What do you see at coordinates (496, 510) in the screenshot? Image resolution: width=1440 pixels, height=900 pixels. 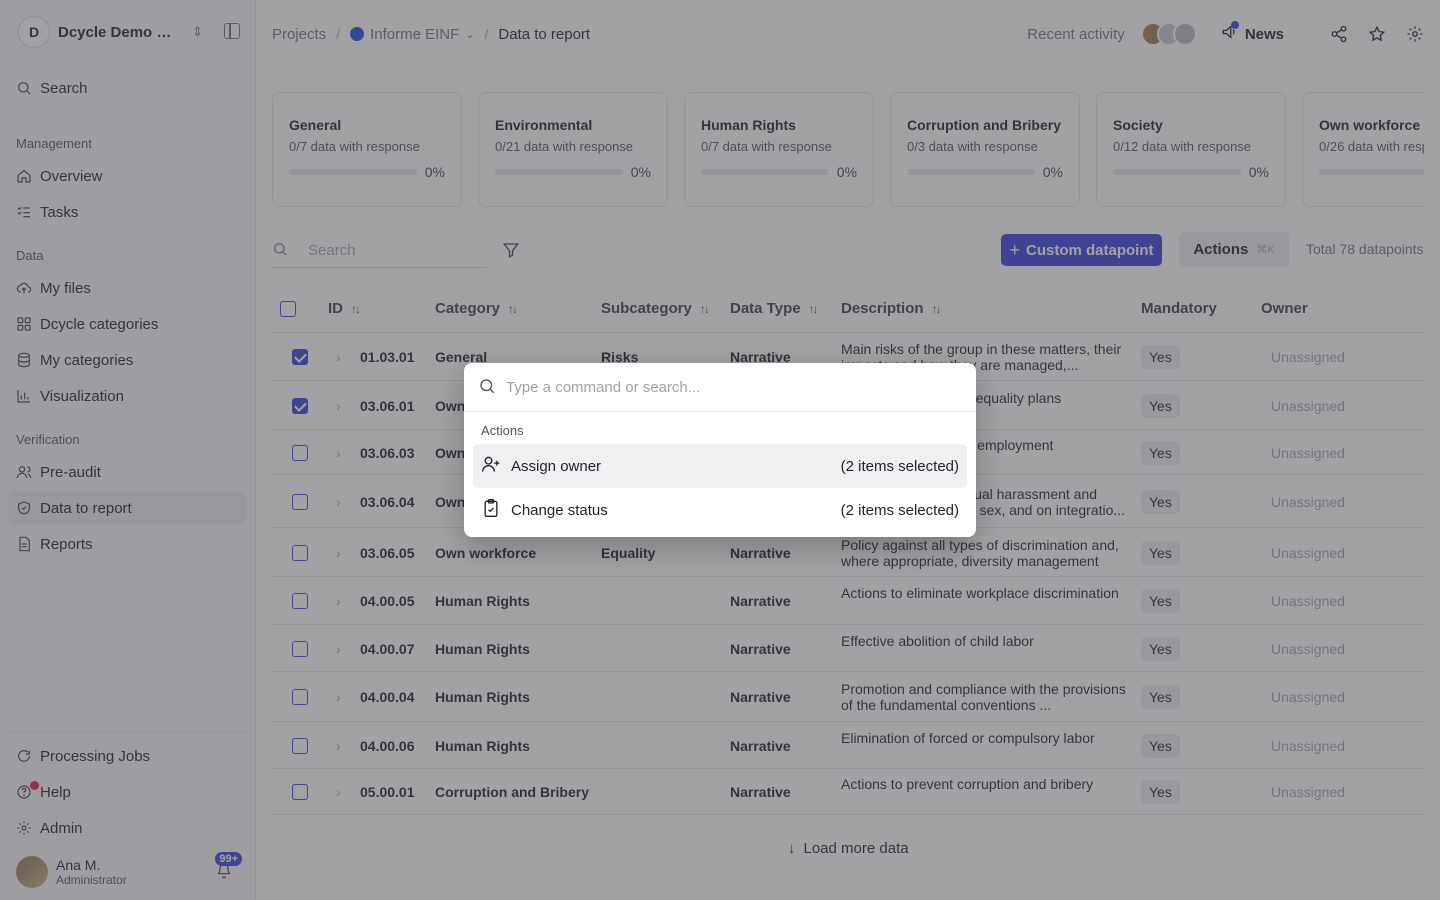 I see `clipboard-check-icon` at bounding box center [496, 510].